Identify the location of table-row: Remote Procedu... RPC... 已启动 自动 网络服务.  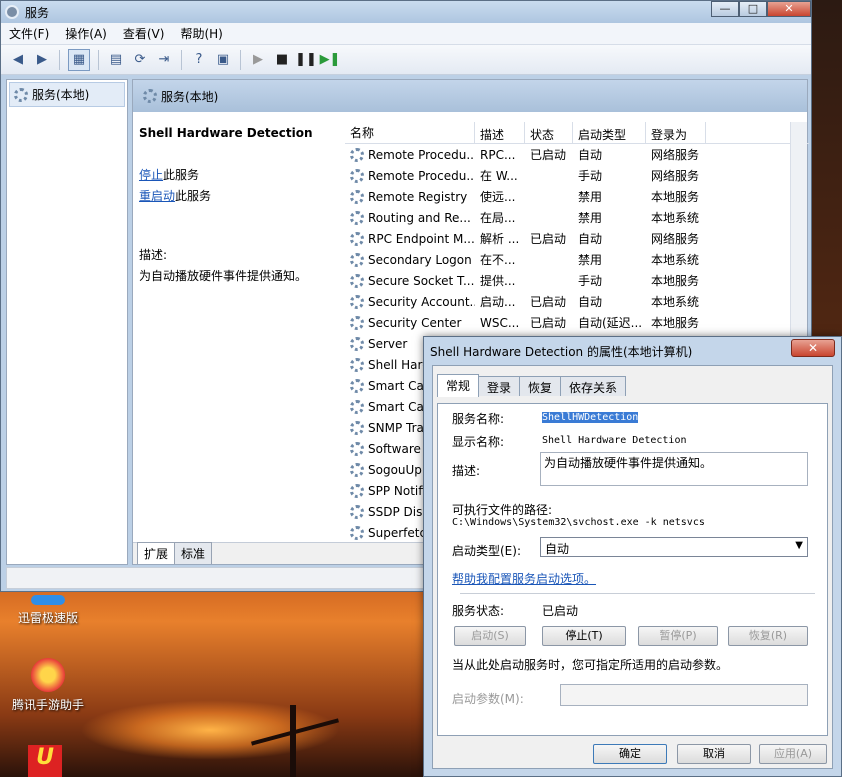
(577, 154).